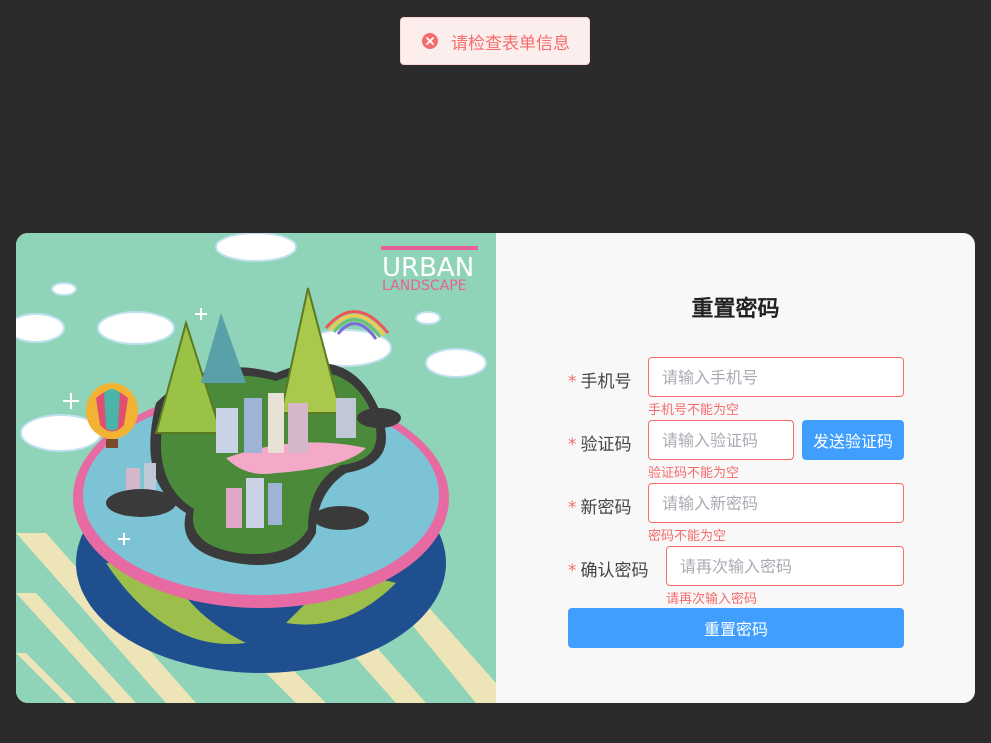  Describe the element at coordinates (736, 628) in the screenshot. I see `reset-password-button: 重置密码` at that location.